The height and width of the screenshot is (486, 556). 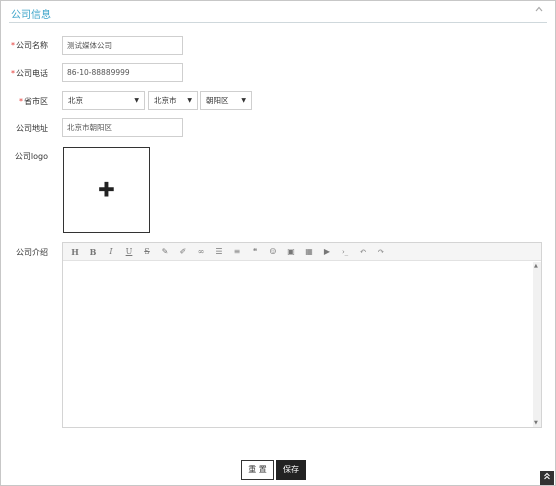 I want to click on bold-icon: B, so click(x=93, y=252).